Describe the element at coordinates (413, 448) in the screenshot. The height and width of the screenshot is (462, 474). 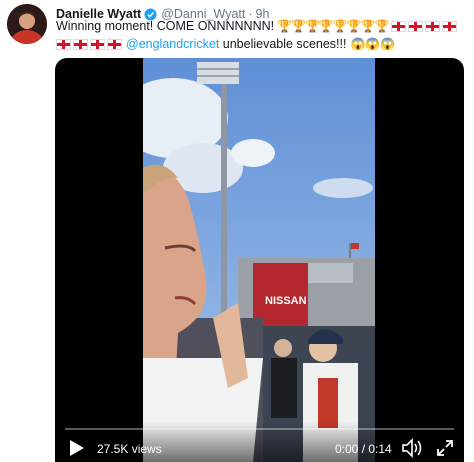
I see `volume-icon` at that location.